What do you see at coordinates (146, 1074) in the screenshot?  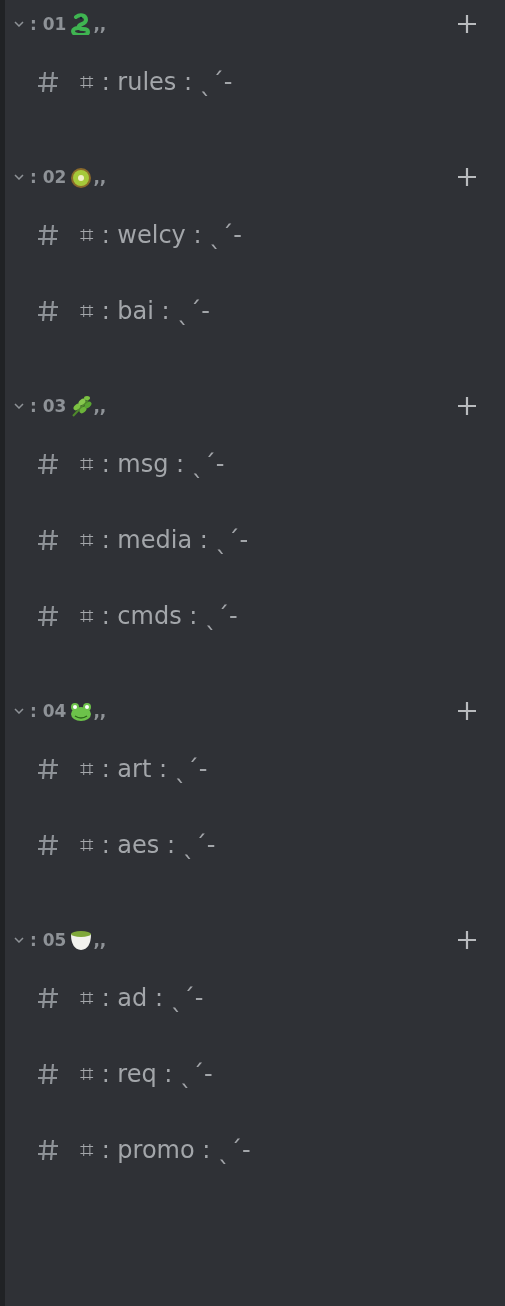 I see `channel-name: ⌗ : req : ˎˊ-` at bounding box center [146, 1074].